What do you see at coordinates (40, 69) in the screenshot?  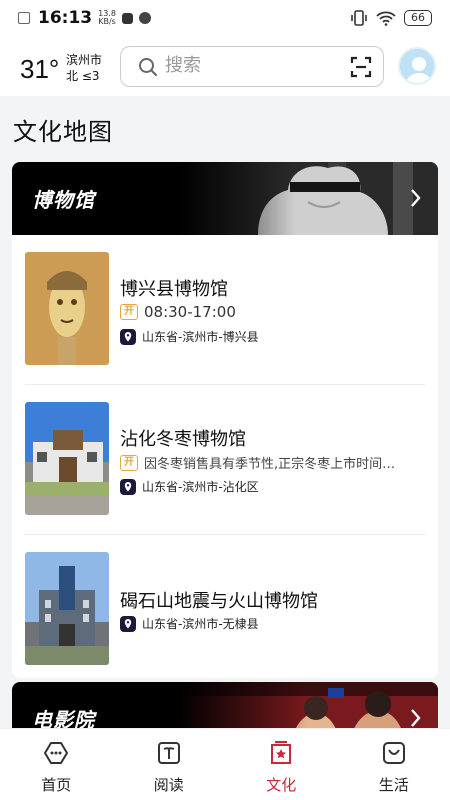 I see `temperature: 31°` at bounding box center [40, 69].